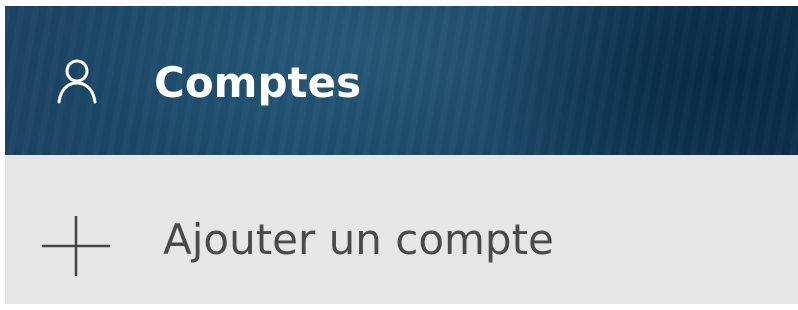 Image resolution: width=798 pixels, height=310 pixels. I want to click on page-title: Comptes, so click(258, 82).